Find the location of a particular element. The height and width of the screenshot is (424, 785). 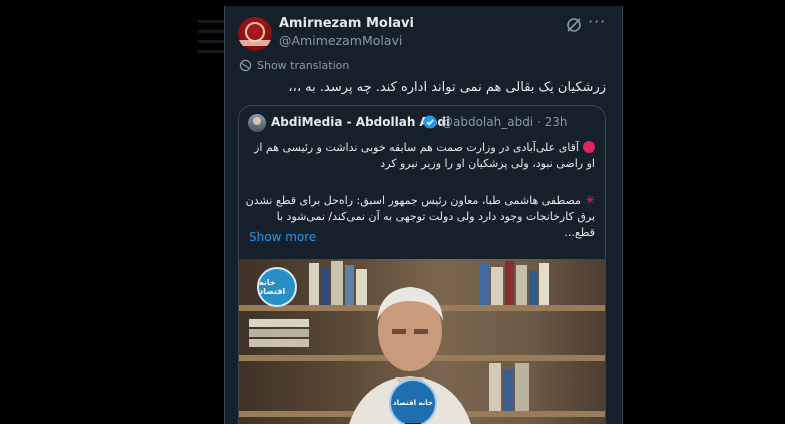

red-circle-icon is located at coordinates (589, 147).